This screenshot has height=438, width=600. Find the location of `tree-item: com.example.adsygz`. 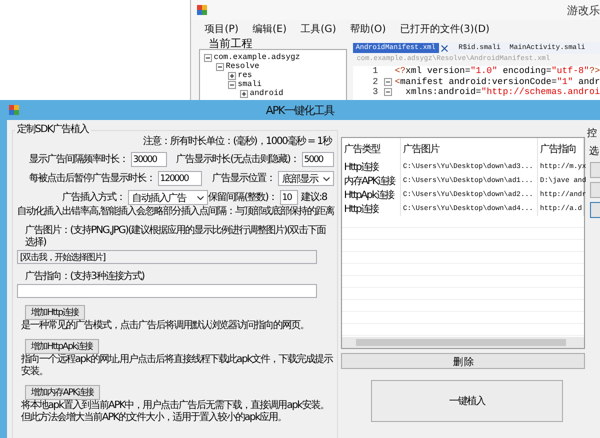

tree-item: com.example.adsygz is located at coordinates (257, 57).